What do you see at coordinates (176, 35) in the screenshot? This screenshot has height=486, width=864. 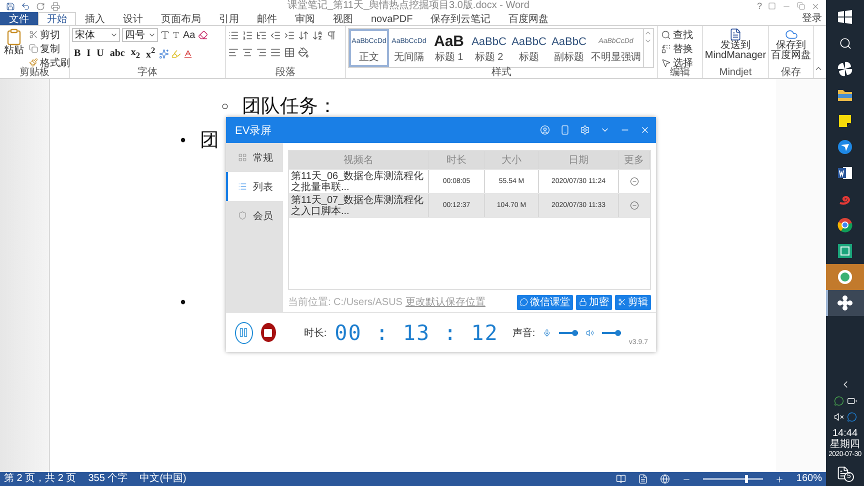 I see `shrink-font-icon` at bounding box center [176, 35].